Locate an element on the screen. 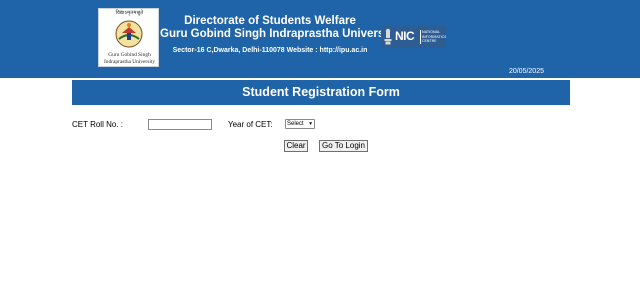  logo-motto: विद्याऽमृतमश्नुते is located at coordinates (129, 13).